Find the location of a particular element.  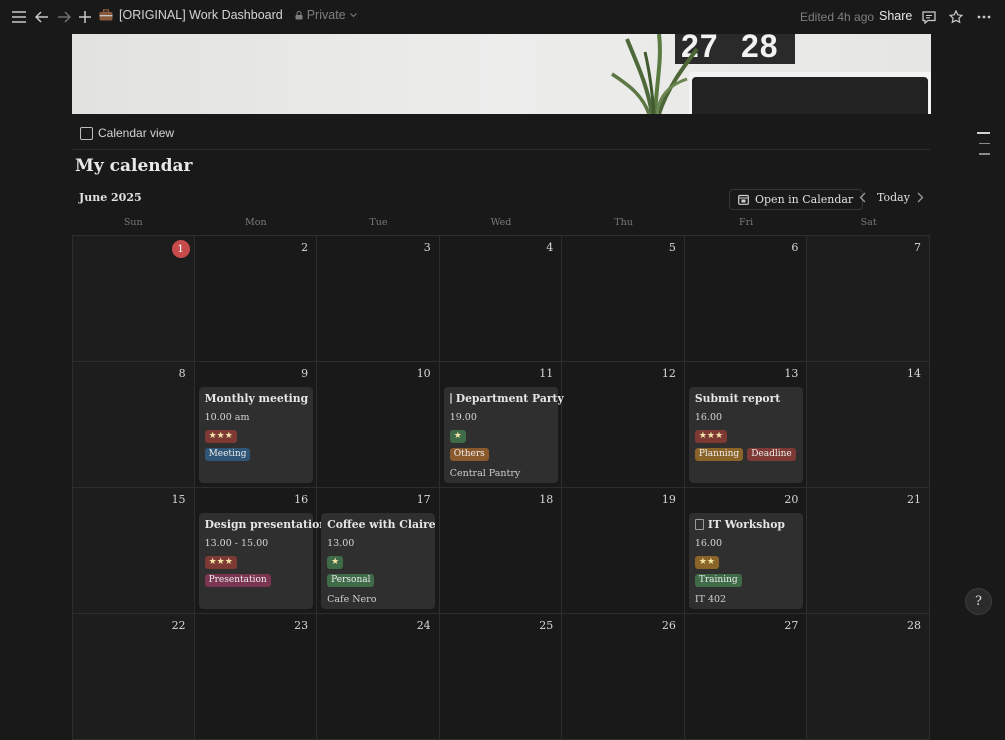

privacy-label: Private is located at coordinates (326, 15).